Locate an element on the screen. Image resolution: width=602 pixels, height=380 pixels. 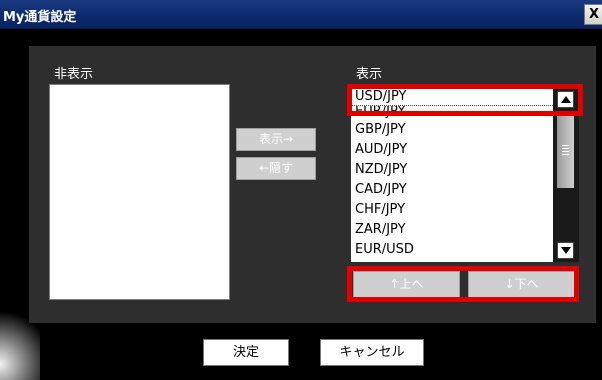
arrow-down-icon is located at coordinates (566, 250).